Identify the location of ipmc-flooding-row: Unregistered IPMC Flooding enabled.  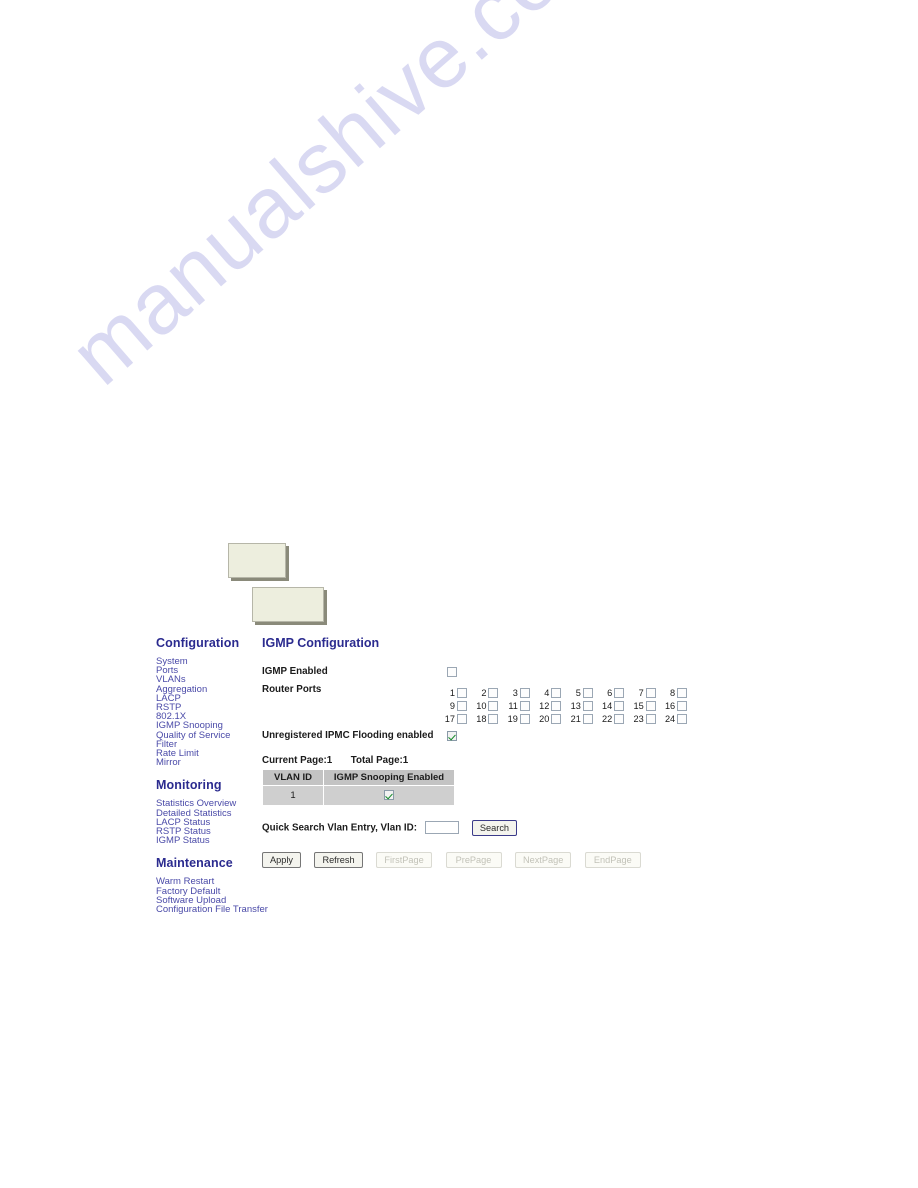
(462, 737).